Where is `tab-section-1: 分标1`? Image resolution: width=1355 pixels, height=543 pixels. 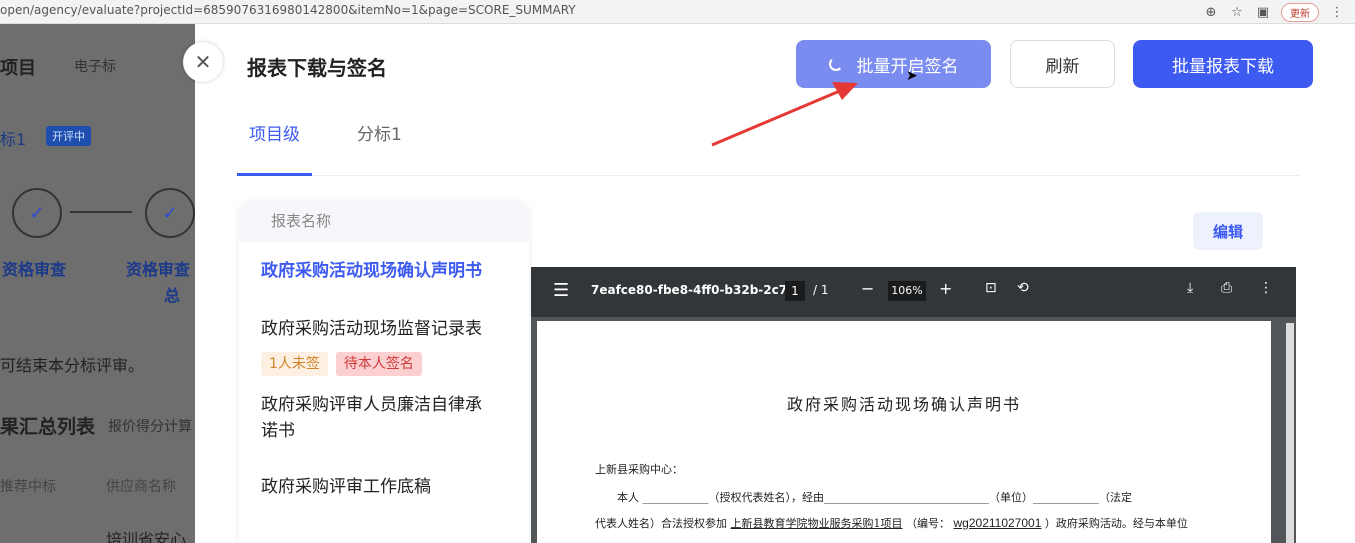 tab-section-1: 分标1 is located at coordinates (379, 148).